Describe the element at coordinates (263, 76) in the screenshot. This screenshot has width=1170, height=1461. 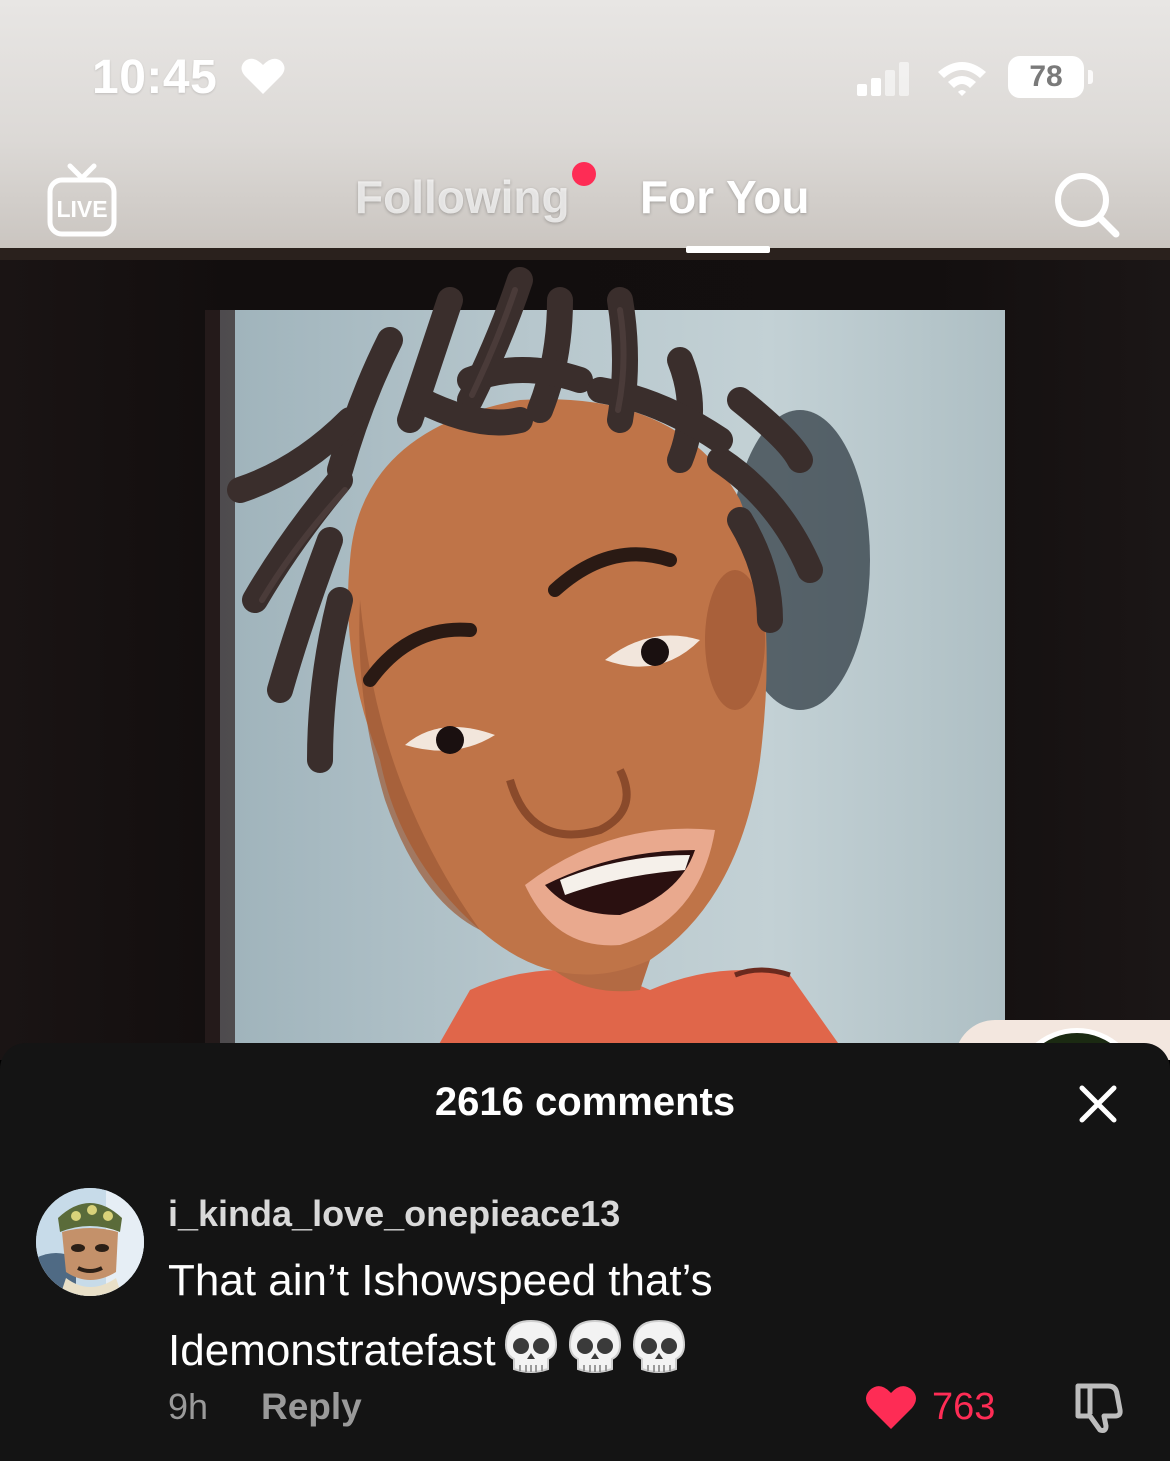
I see `heart-icon` at that location.